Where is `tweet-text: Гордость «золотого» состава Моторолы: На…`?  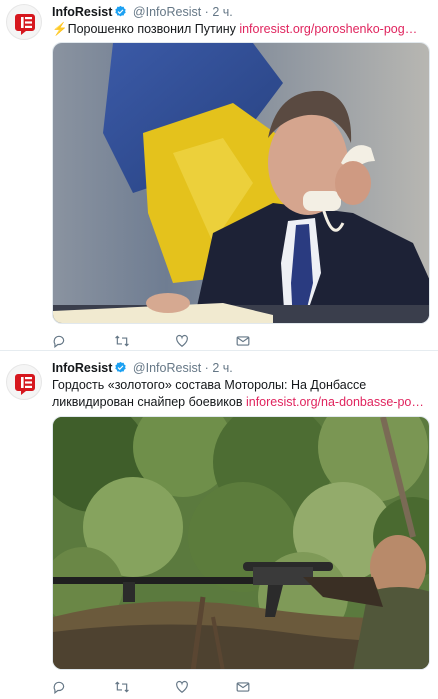
tweet-text: Гордость «золотого» состава Моторолы: На… is located at coordinates (240, 394).